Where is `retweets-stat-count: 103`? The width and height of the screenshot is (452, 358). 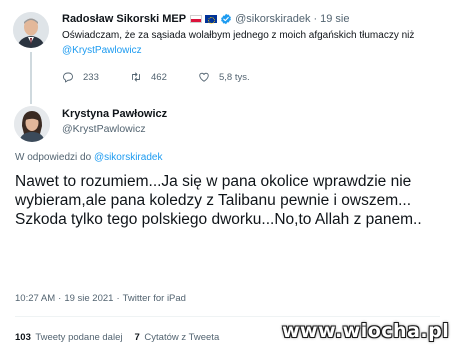 retweets-stat-count: 103 is located at coordinates (23, 337).